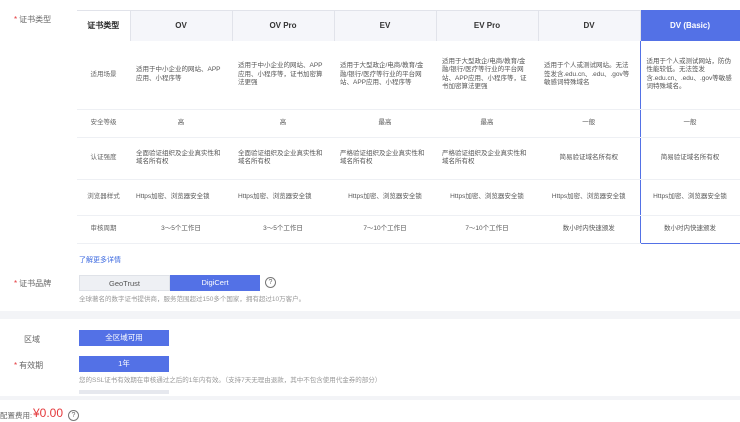 The image size is (740, 422). What do you see at coordinates (192, 299) in the screenshot?
I see `brand-hint: 全球著名的数字证书提供商，服务范围超过150多个国家，拥有超过10万客户。` at bounding box center [192, 299].